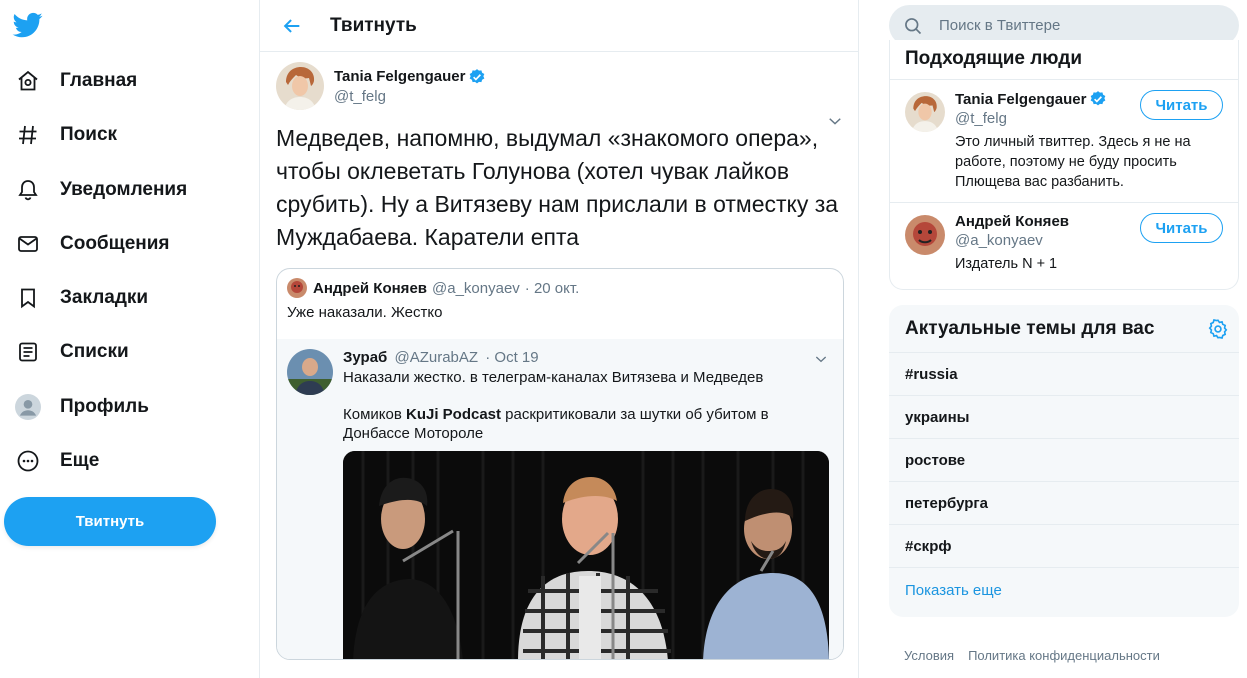 The height and width of the screenshot is (678, 1247). I want to click on bookmark-icon, so click(28, 298).